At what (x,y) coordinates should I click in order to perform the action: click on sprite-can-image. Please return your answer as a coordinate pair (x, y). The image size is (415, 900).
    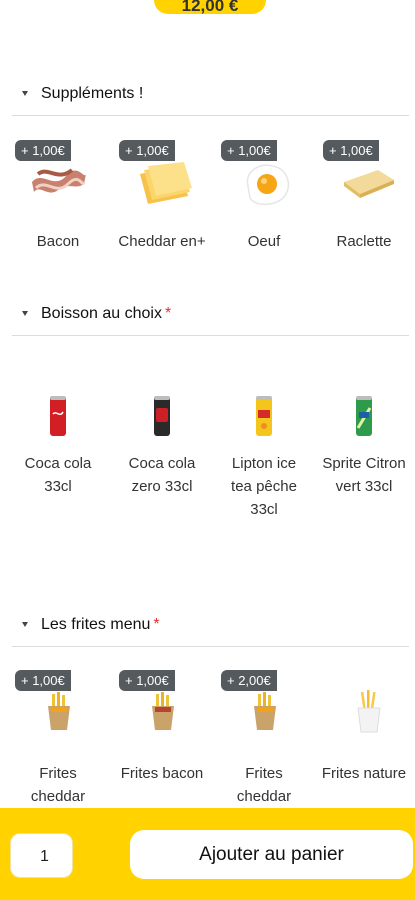
    Looking at the image, I should click on (364, 416).